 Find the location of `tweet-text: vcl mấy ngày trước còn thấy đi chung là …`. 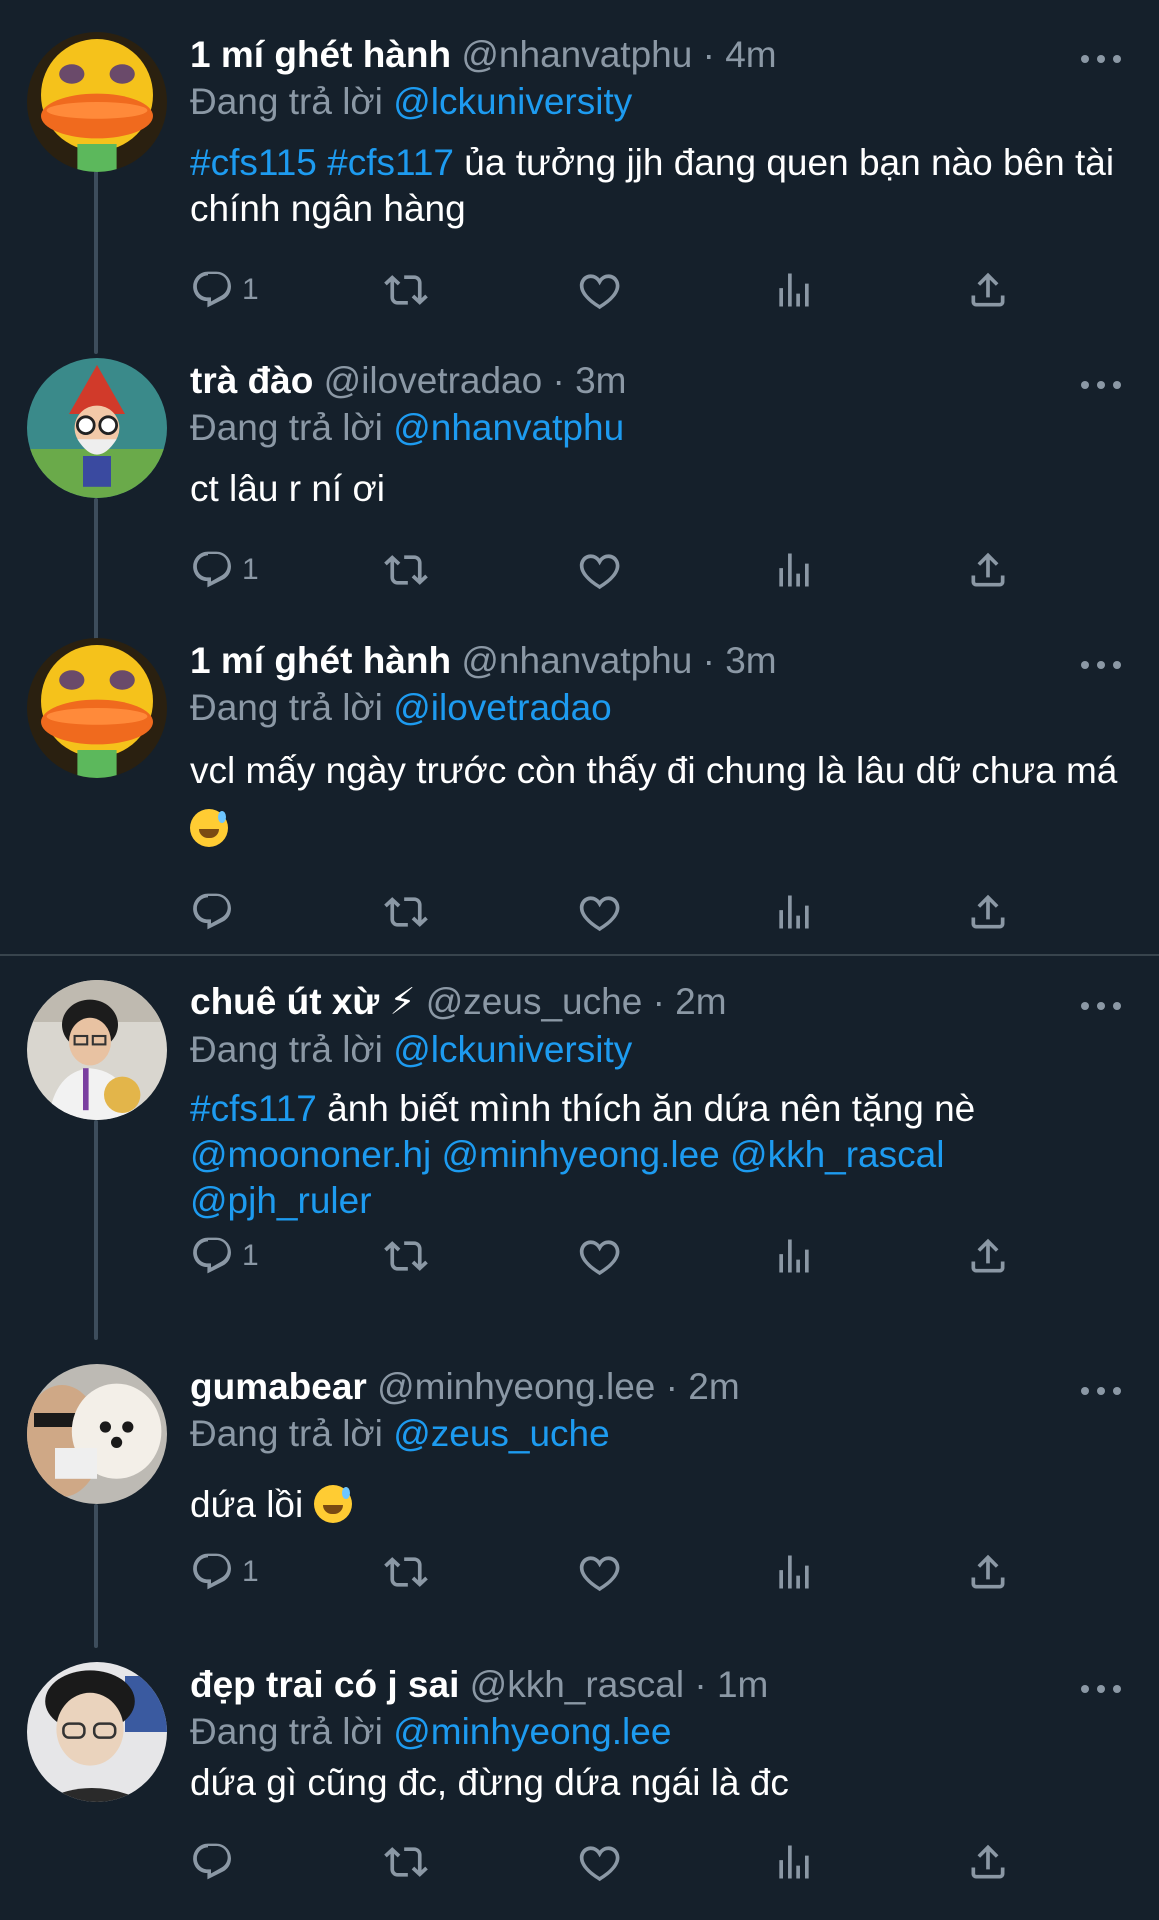

tweet-text: vcl mấy ngày trước còn thấy đi chung là … is located at coordinates (659, 800).